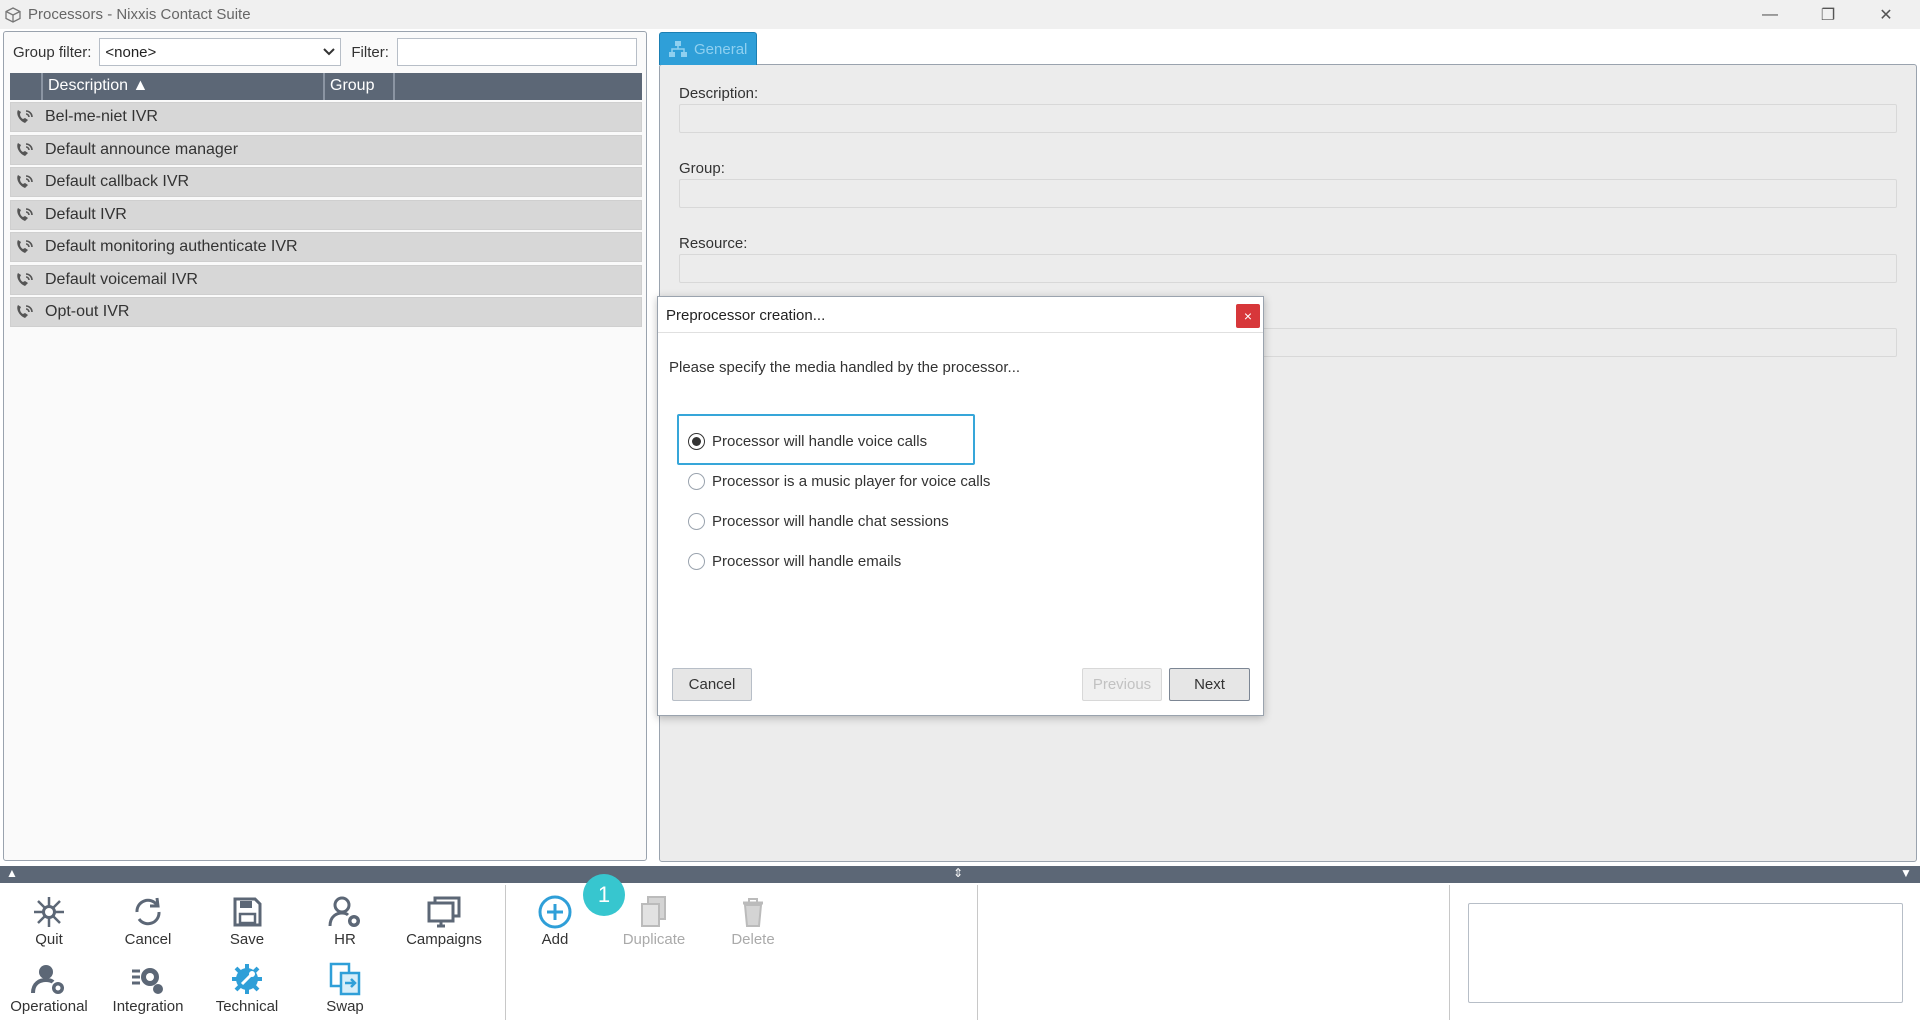 The height and width of the screenshot is (1020, 1920). I want to click on title-bar: Processors - Nixxis Contact Suite, so click(960, 14).